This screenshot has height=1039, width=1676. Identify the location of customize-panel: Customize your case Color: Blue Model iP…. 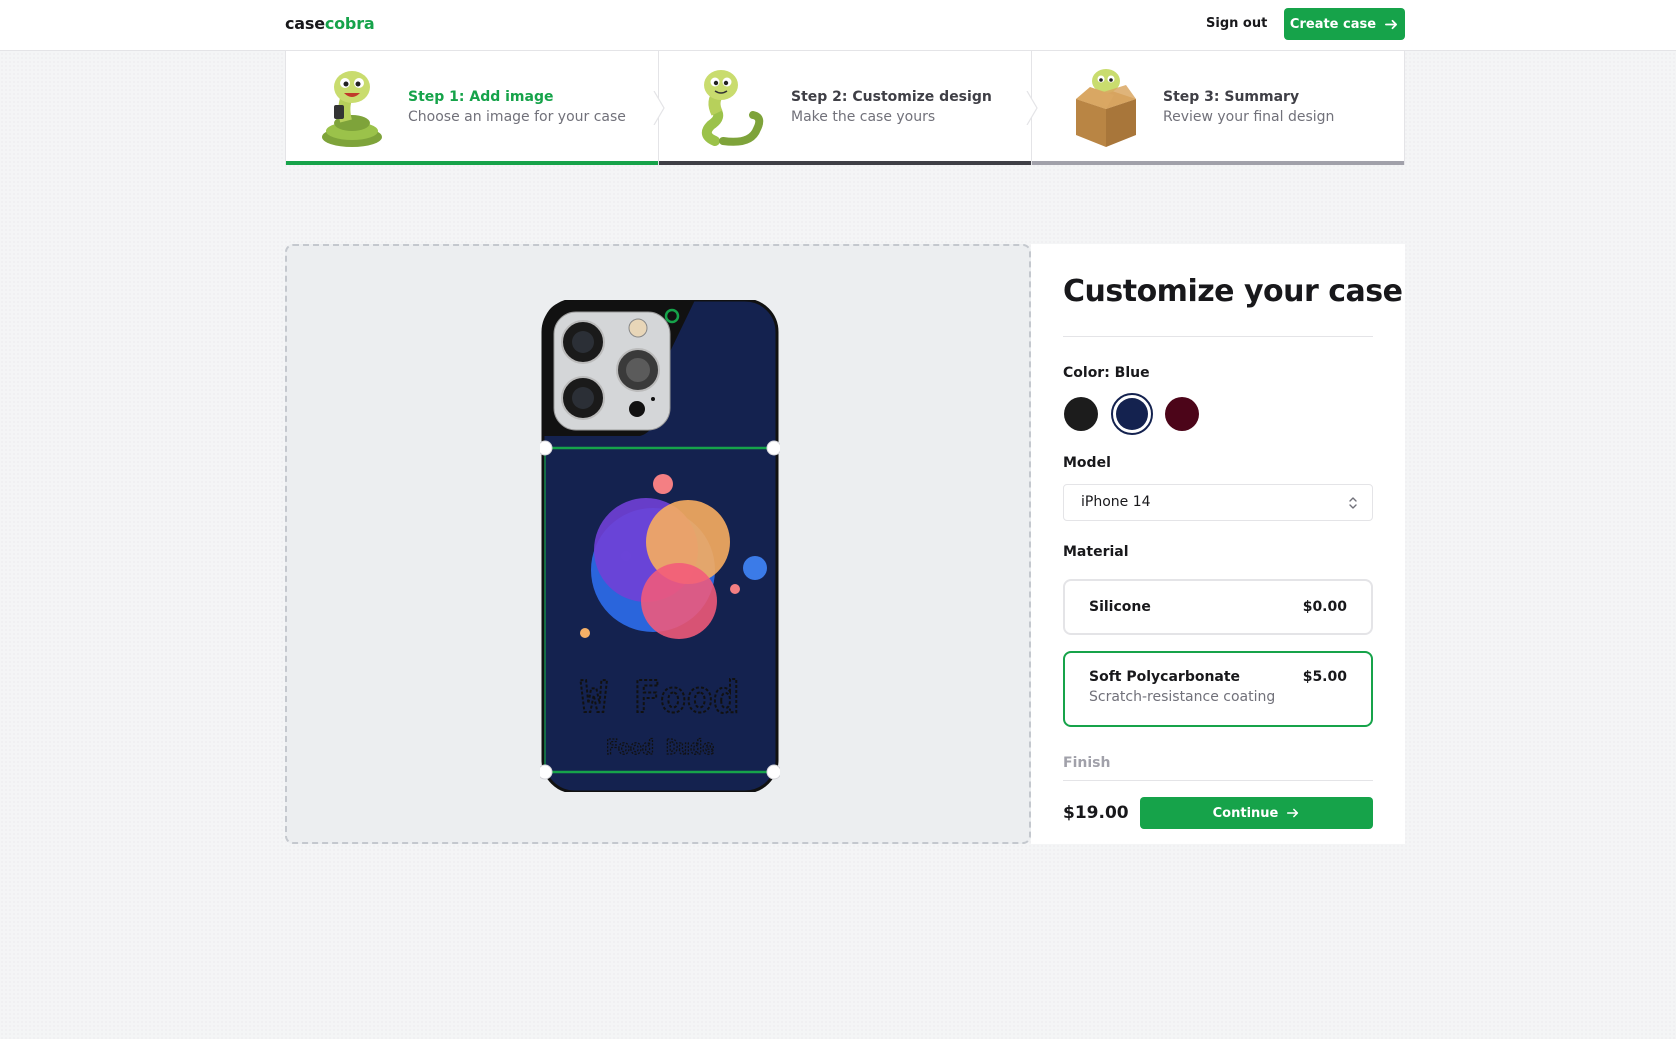
(1218, 544).